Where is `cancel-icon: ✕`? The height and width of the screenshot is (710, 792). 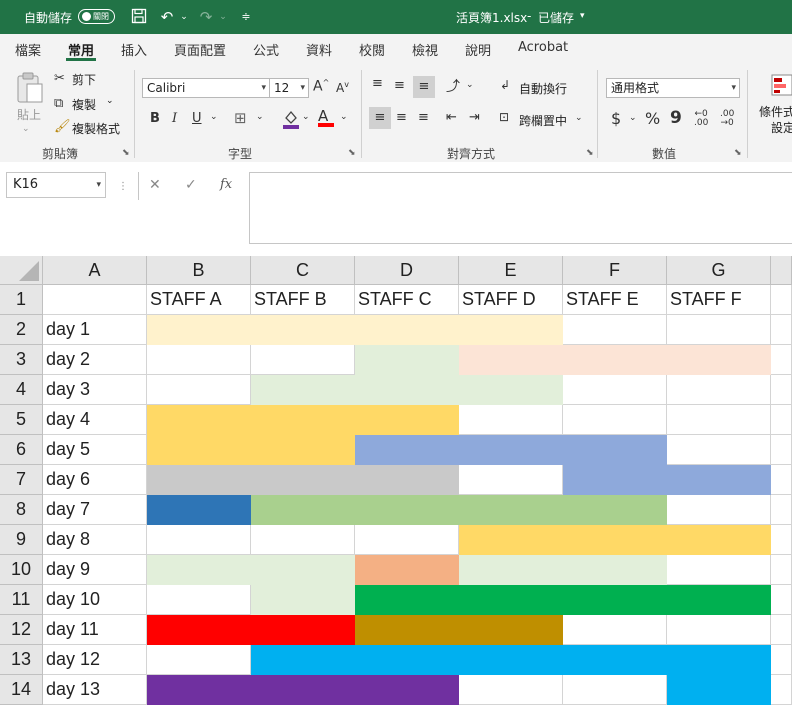
cancel-icon: ✕ is located at coordinates (155, 185).